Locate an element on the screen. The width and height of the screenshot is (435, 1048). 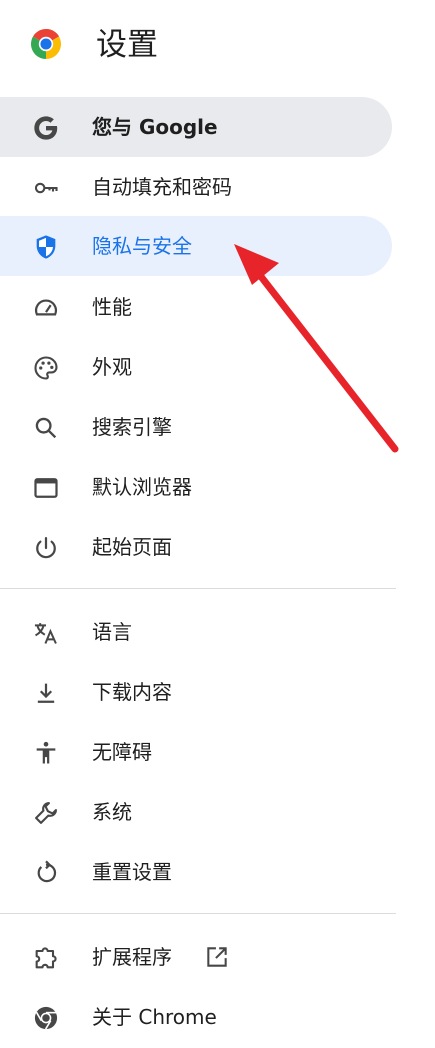
sidebar-item-you-and-google: 您与 Google is located at coordinates (196, 127).